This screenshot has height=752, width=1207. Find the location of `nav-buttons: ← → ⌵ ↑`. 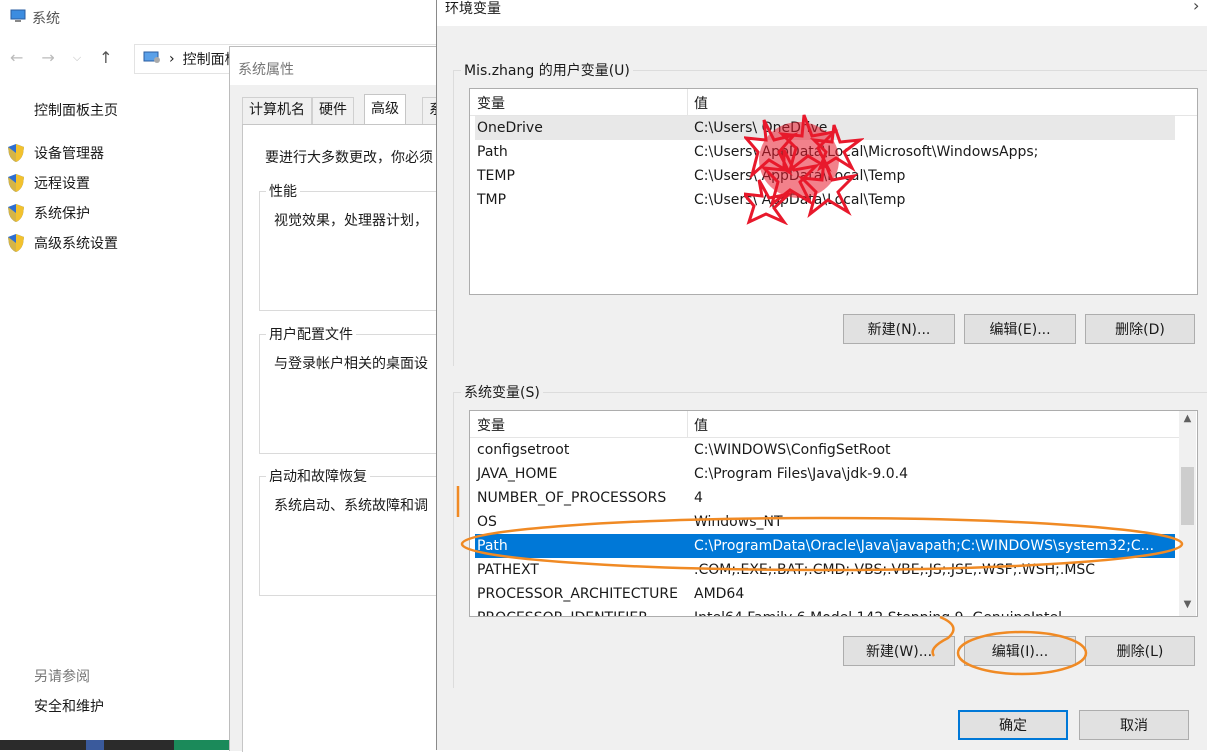

nav-buttons: ← → ⌵ ↑ is located at coordinates (61, 57).